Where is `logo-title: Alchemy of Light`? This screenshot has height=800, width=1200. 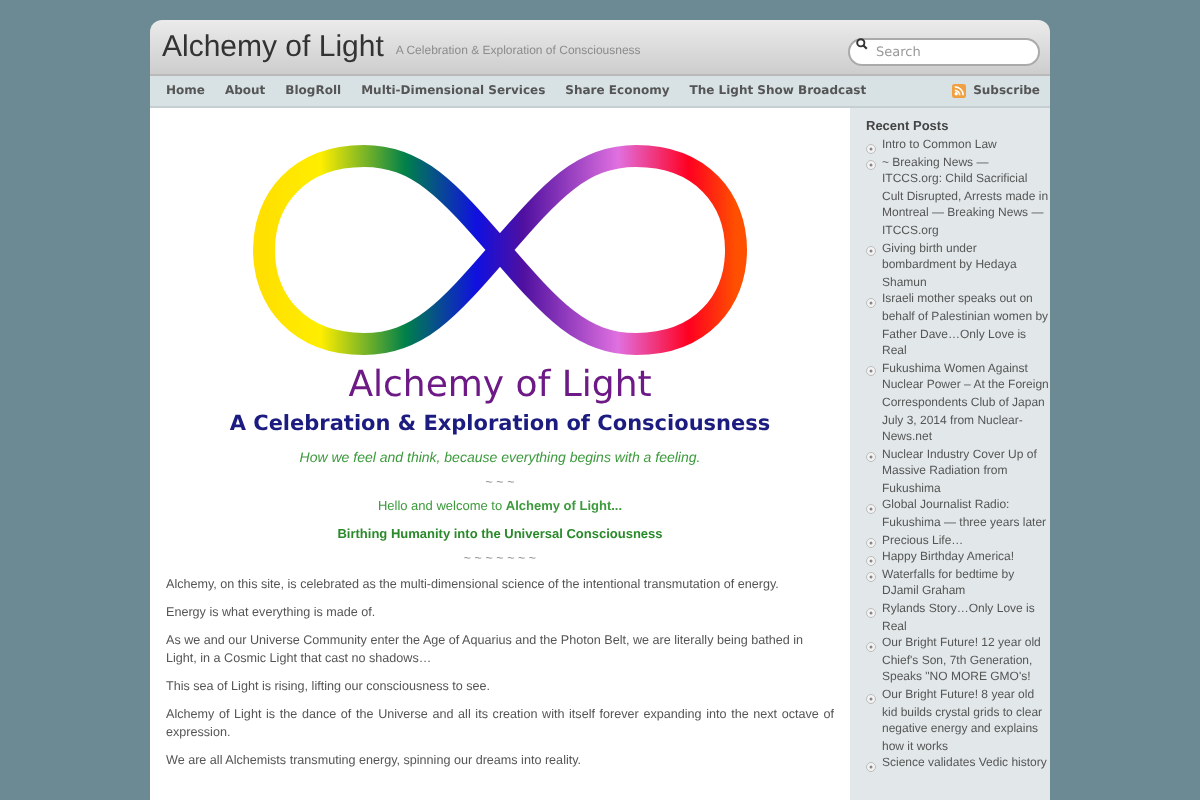 logo-title: Alchemy of Light is located at coordinates (500, 385).